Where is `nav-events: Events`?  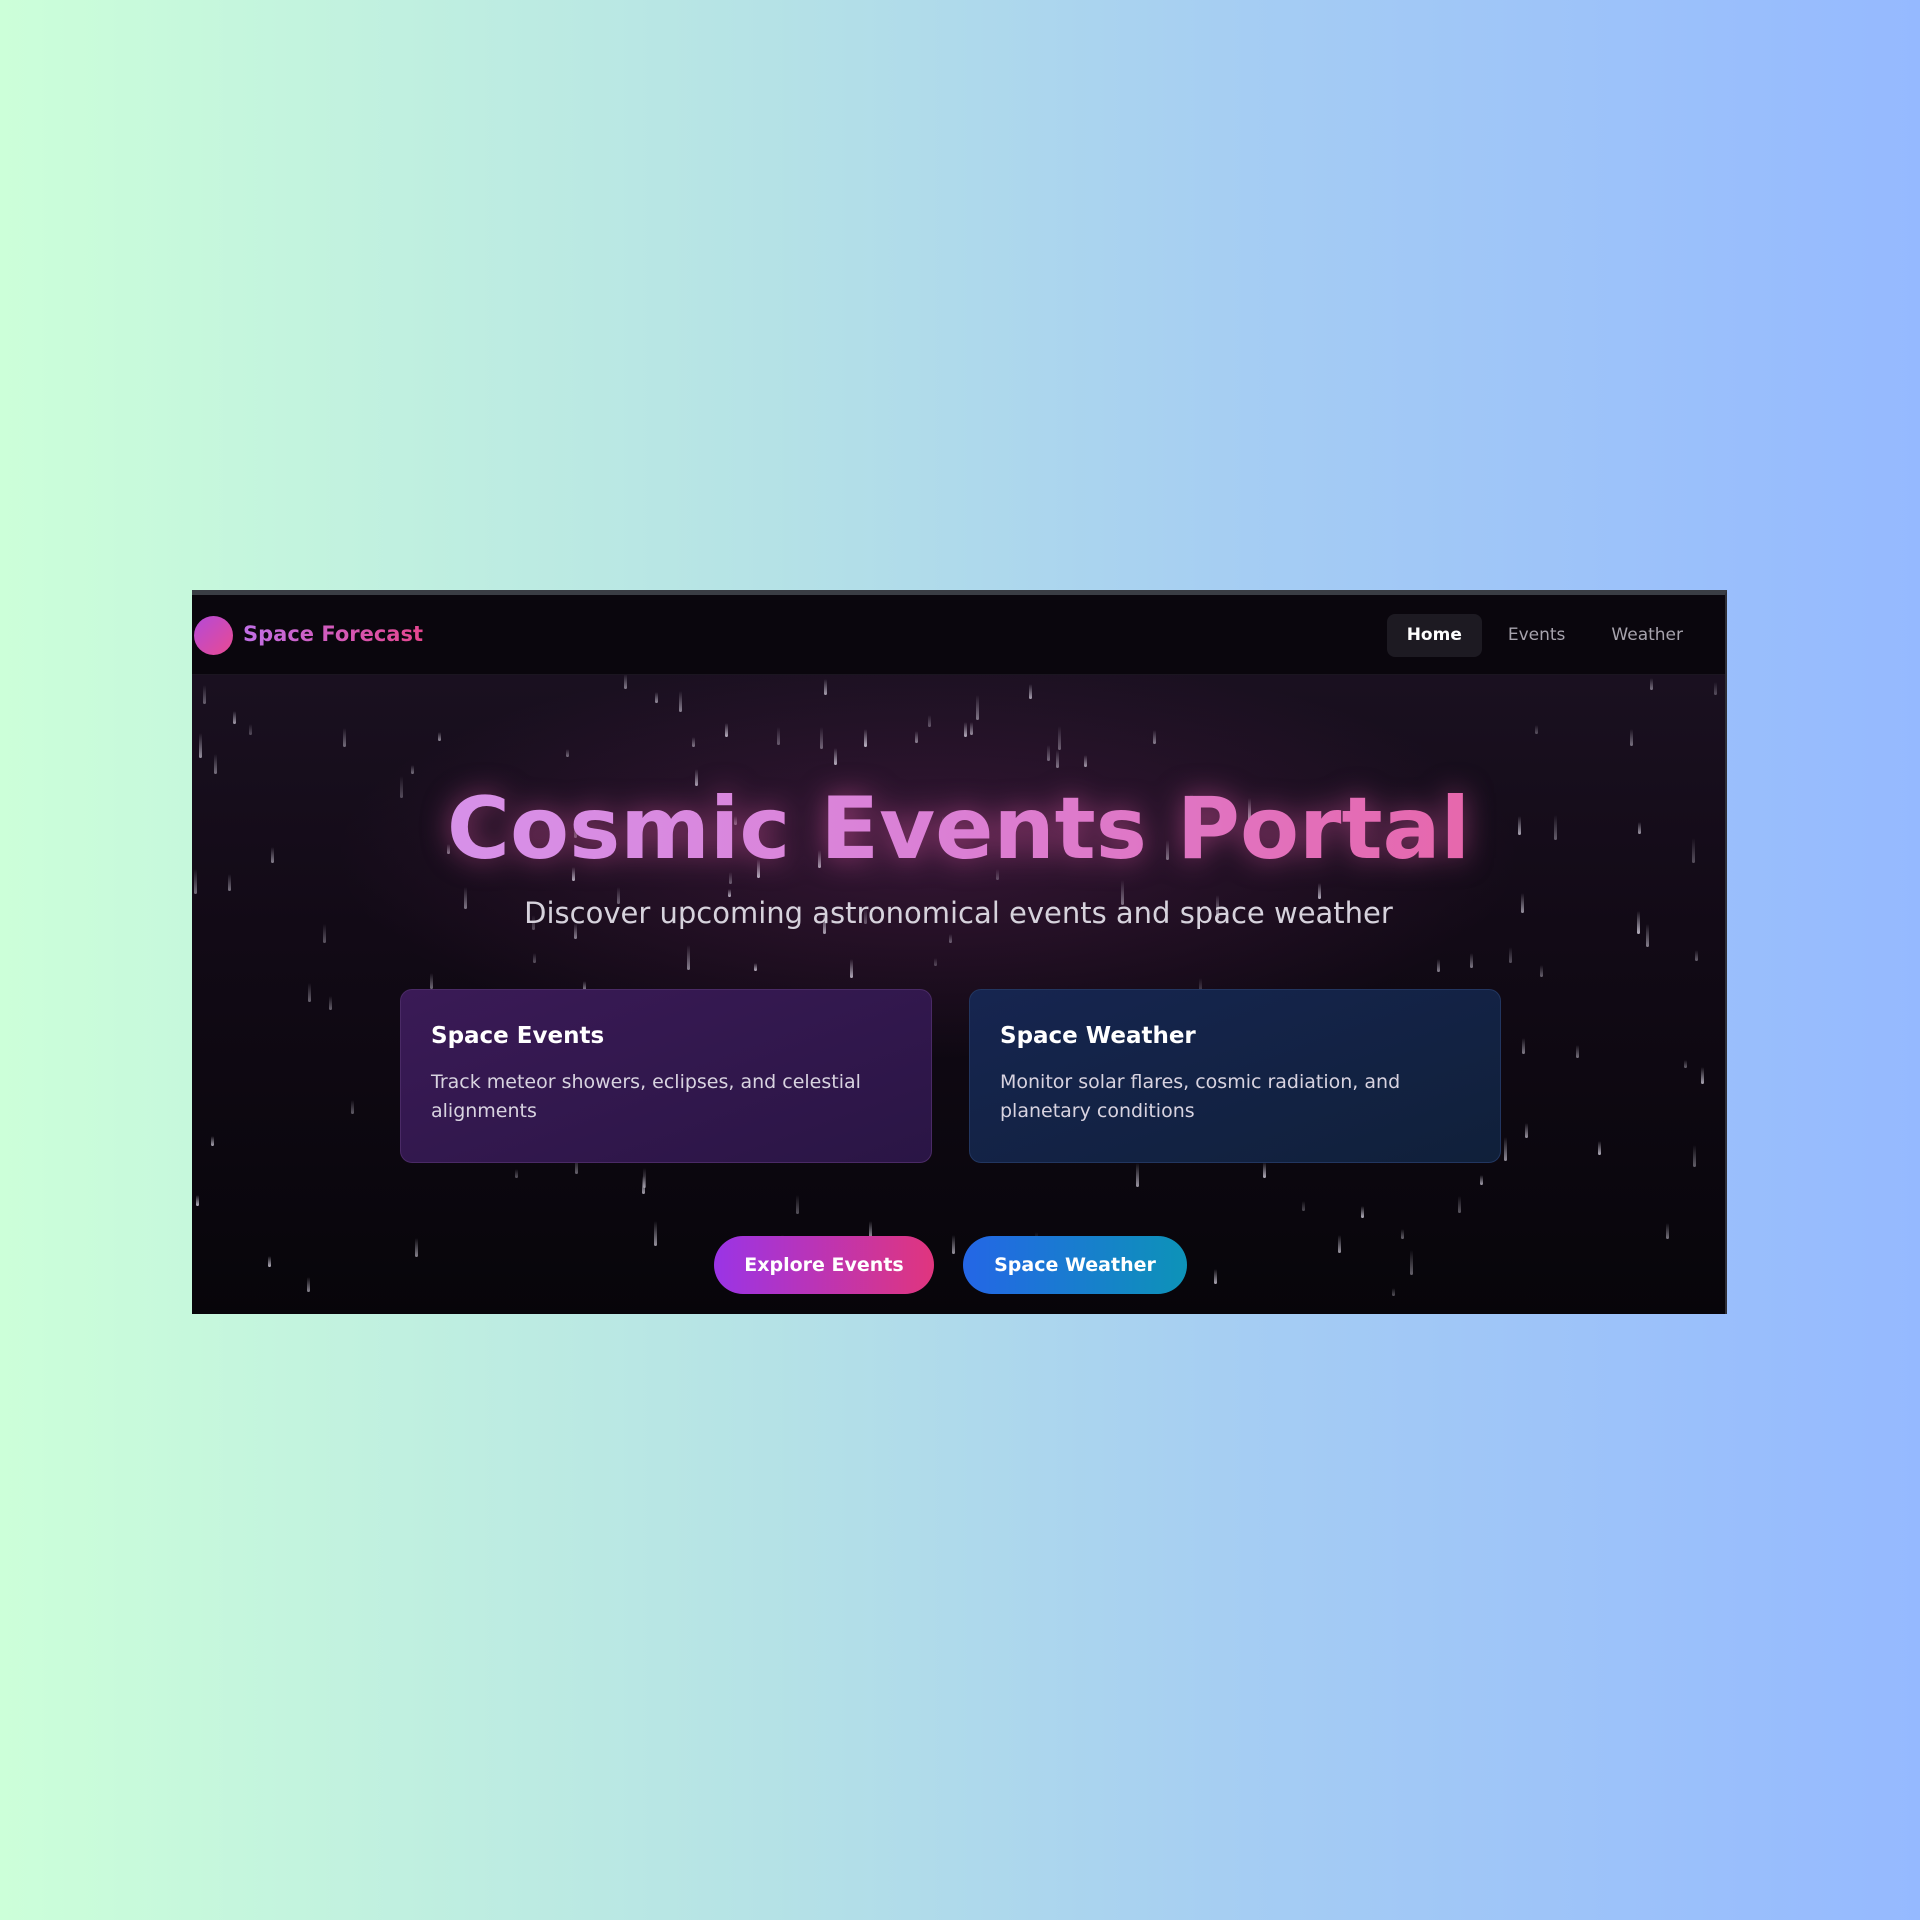
nav-events: Events is located at coordinates (1537, 635).